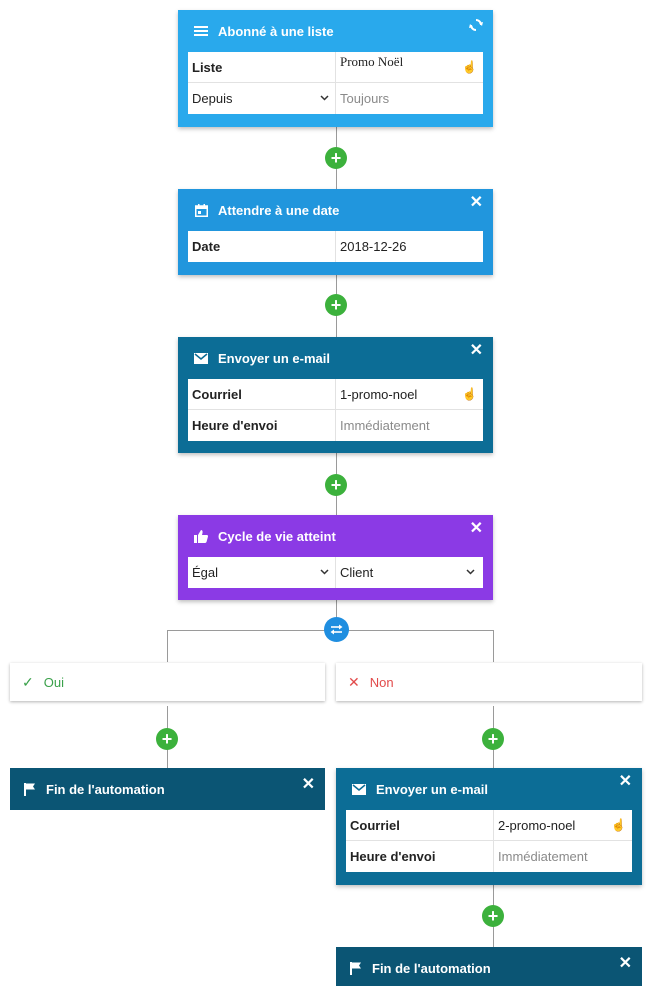 The height and width of the screenshot is (986, 646). What do you see at coordinates (201, 31) in the screenshot?
I see `list-icon` at bounding box center [201, 31].